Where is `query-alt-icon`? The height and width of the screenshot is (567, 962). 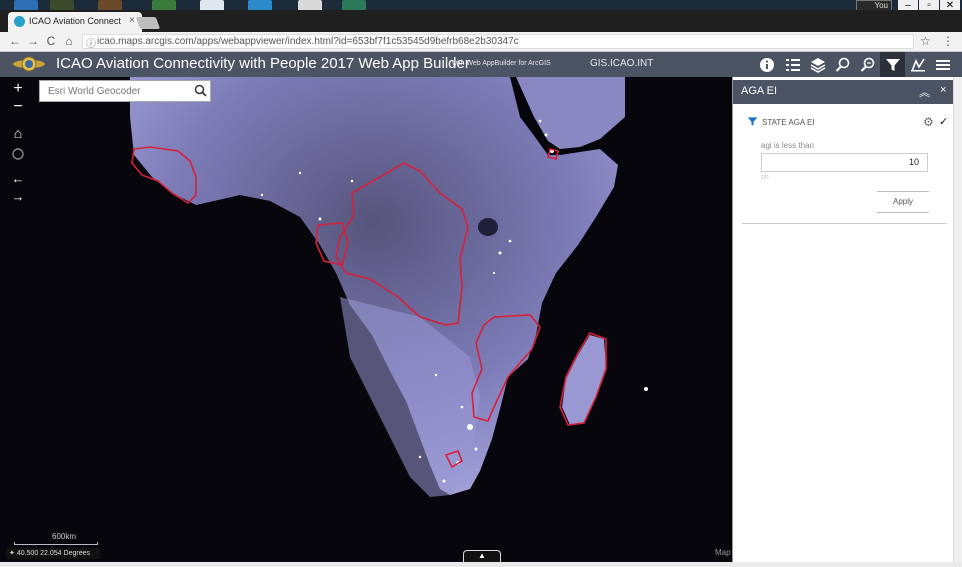
query-alt-icon is located at coordinates (867, 64).